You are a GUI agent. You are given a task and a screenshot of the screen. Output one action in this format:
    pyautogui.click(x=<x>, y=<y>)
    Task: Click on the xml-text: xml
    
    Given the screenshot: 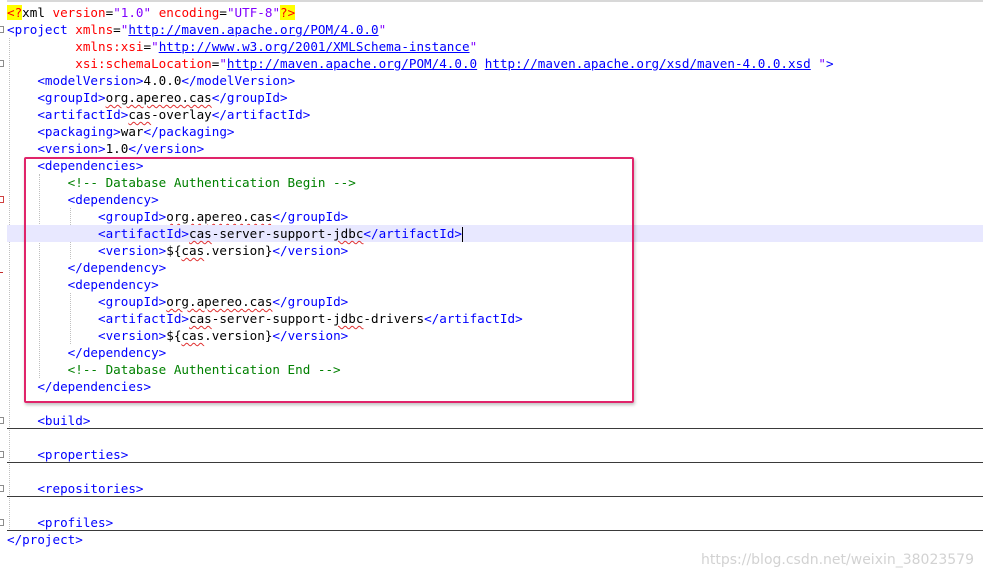 What is the action you would take?
    pyautogui.click(x=37, y=12)
    